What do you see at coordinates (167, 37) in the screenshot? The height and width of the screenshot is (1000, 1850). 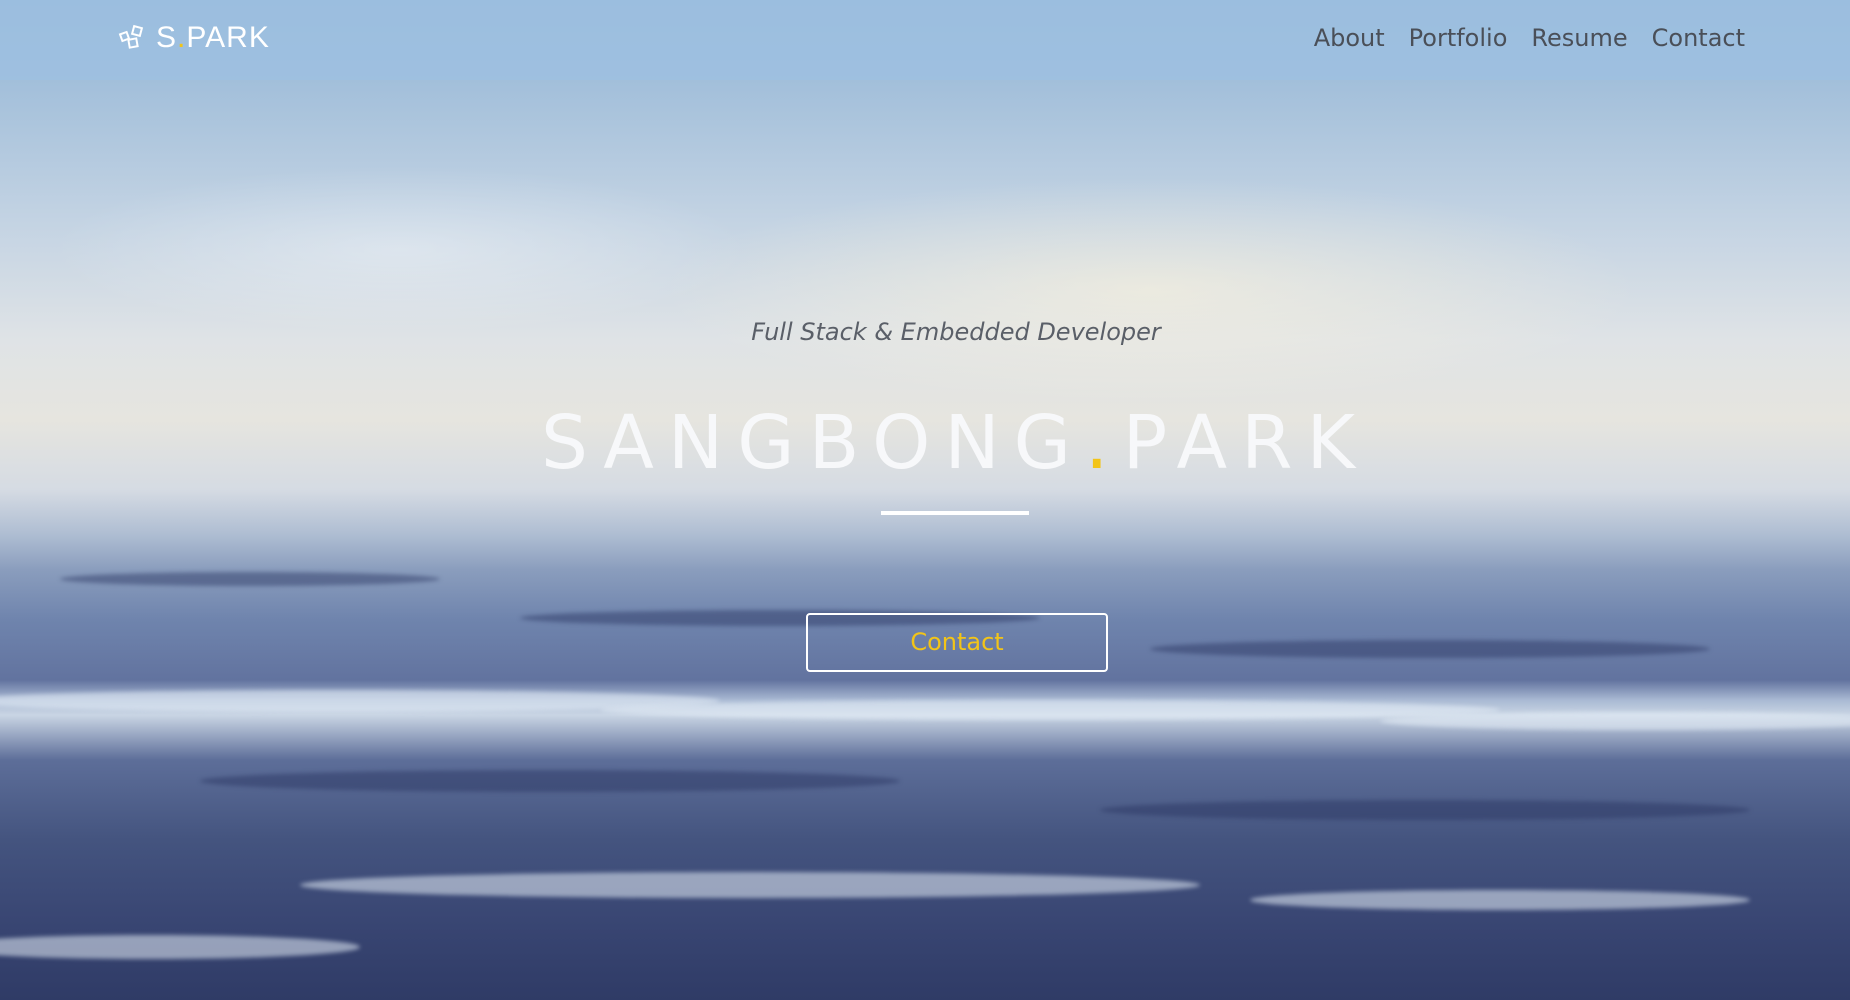 I see `brand-text-prefix: S` at bounding box center [167, 37].